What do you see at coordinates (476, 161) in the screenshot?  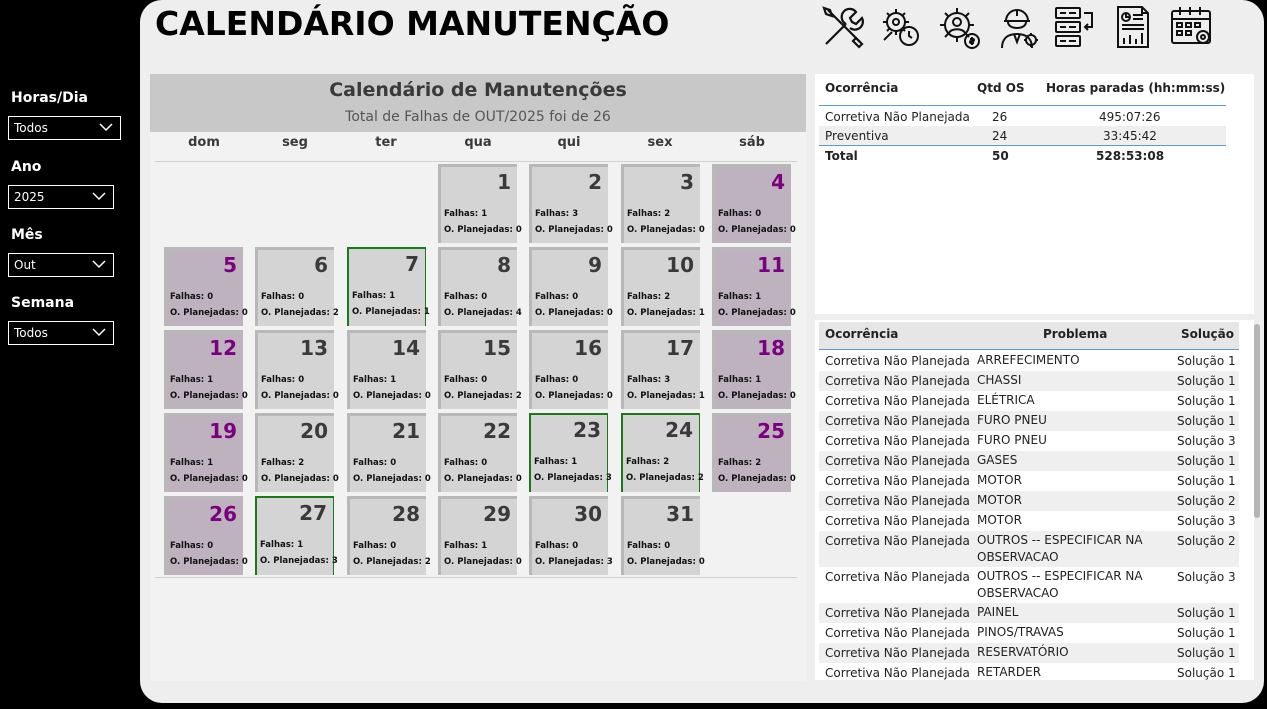 I see `weekday-divider` at bounding box center [476, 161].